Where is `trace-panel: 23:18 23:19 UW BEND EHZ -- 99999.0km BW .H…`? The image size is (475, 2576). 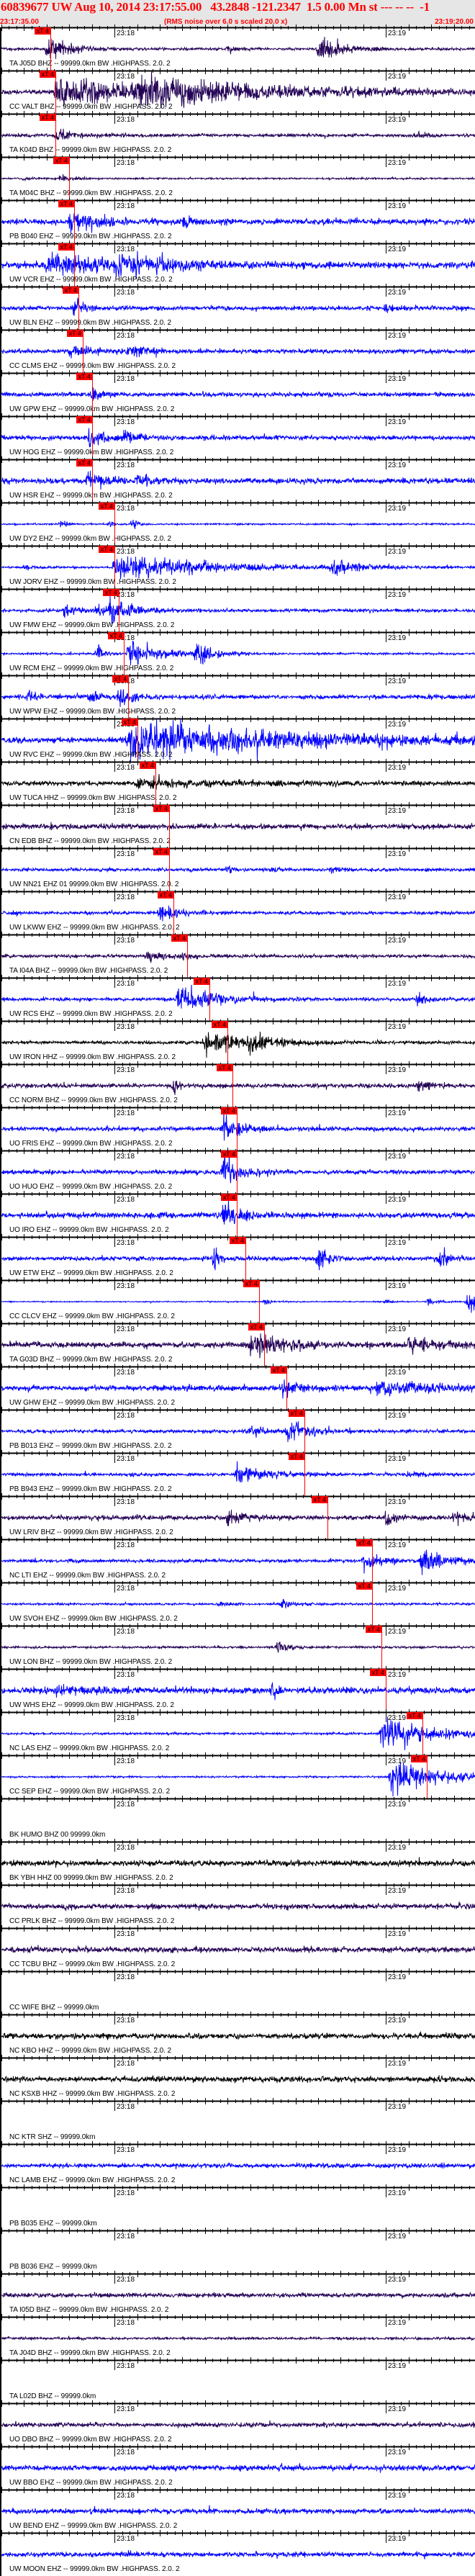
trace-panel: 23:18 23:19 UW BEND EHZ -- 99999.0km BW .H… is located at coordinates (238, 2510).